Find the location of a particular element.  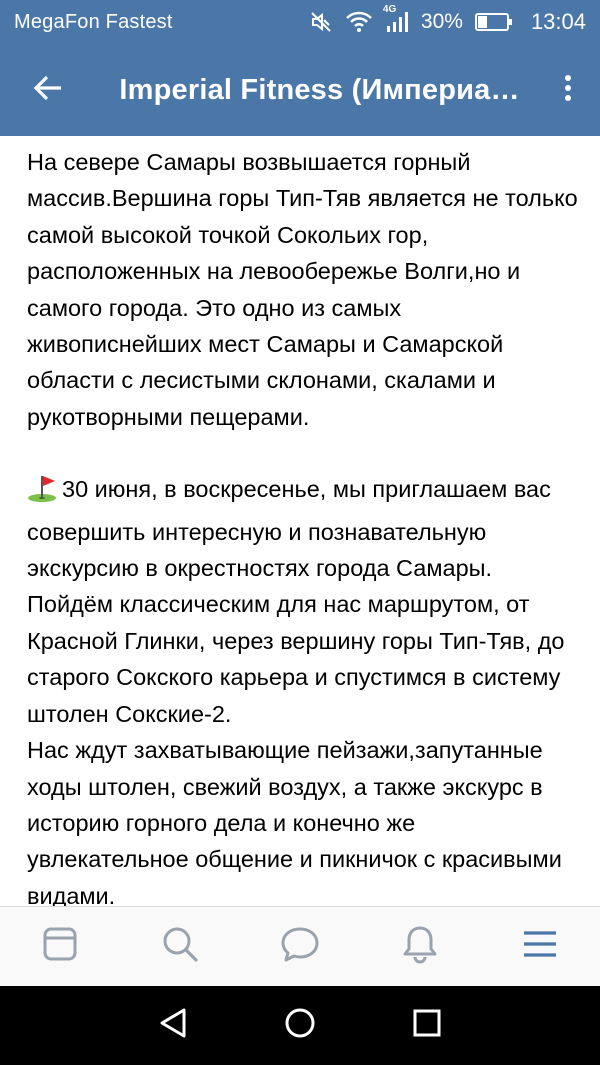

more-vertical-icon is located at coordinates (568, 90).